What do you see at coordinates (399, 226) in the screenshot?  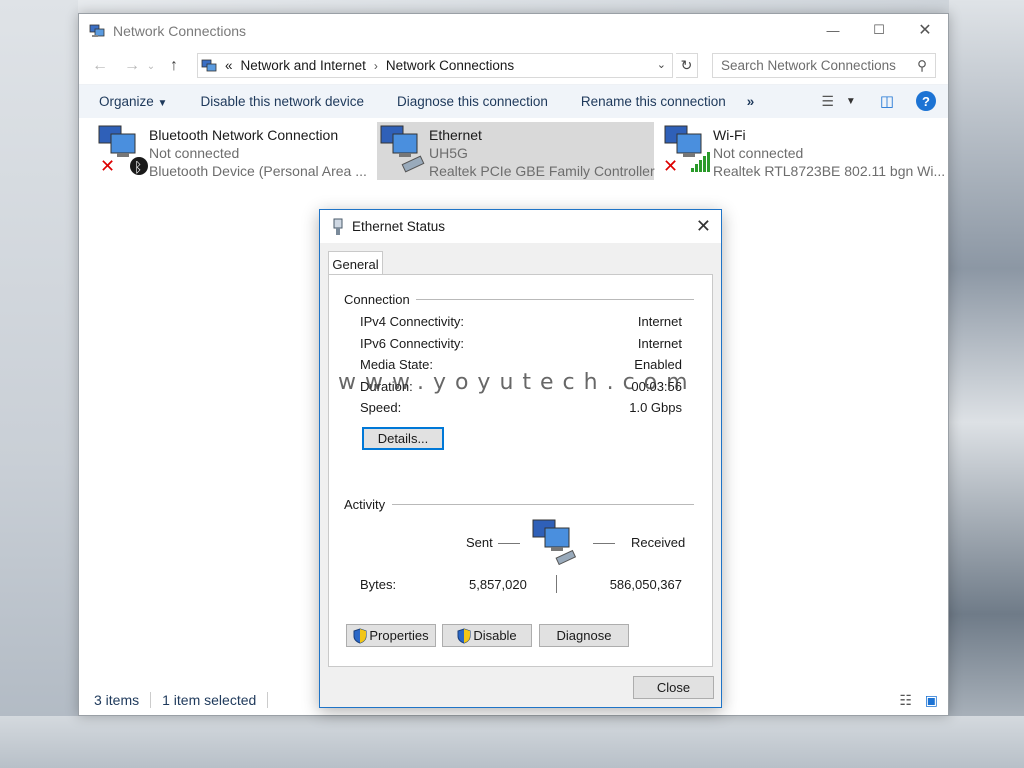 I see `dialog-title: Ethernet Status` at bounding box center [399, 226].